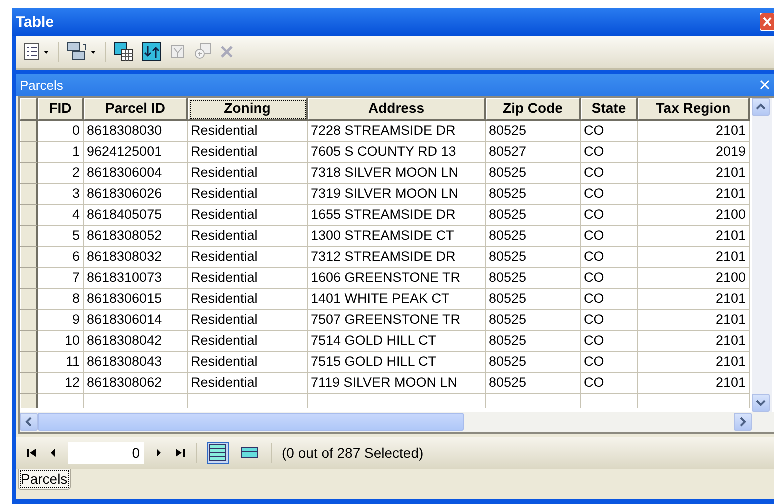 This screenshot has width=774, height=504. Describe the element at coordinates (533, 152) in the screenshot. I see `table-cell: 80527` at that location.